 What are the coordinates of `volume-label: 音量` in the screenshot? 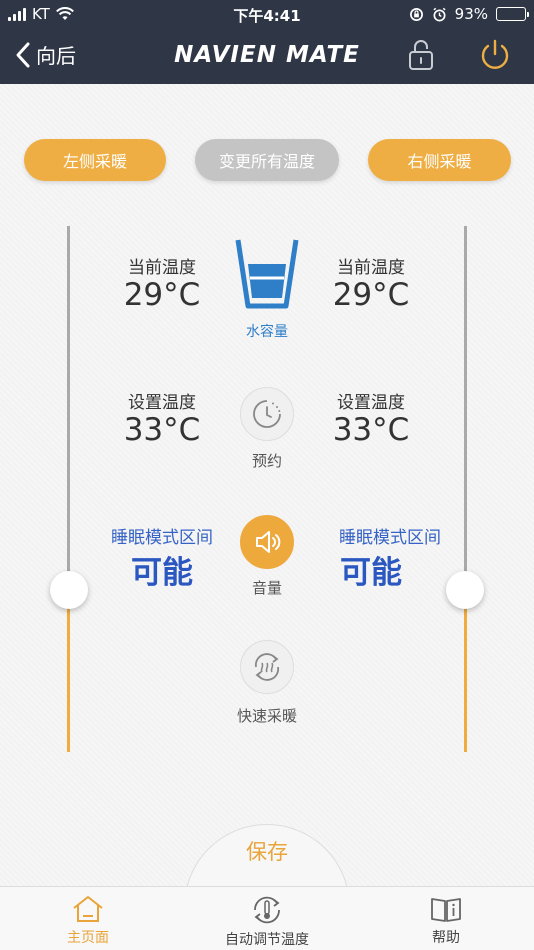 It's located at (266, 588).